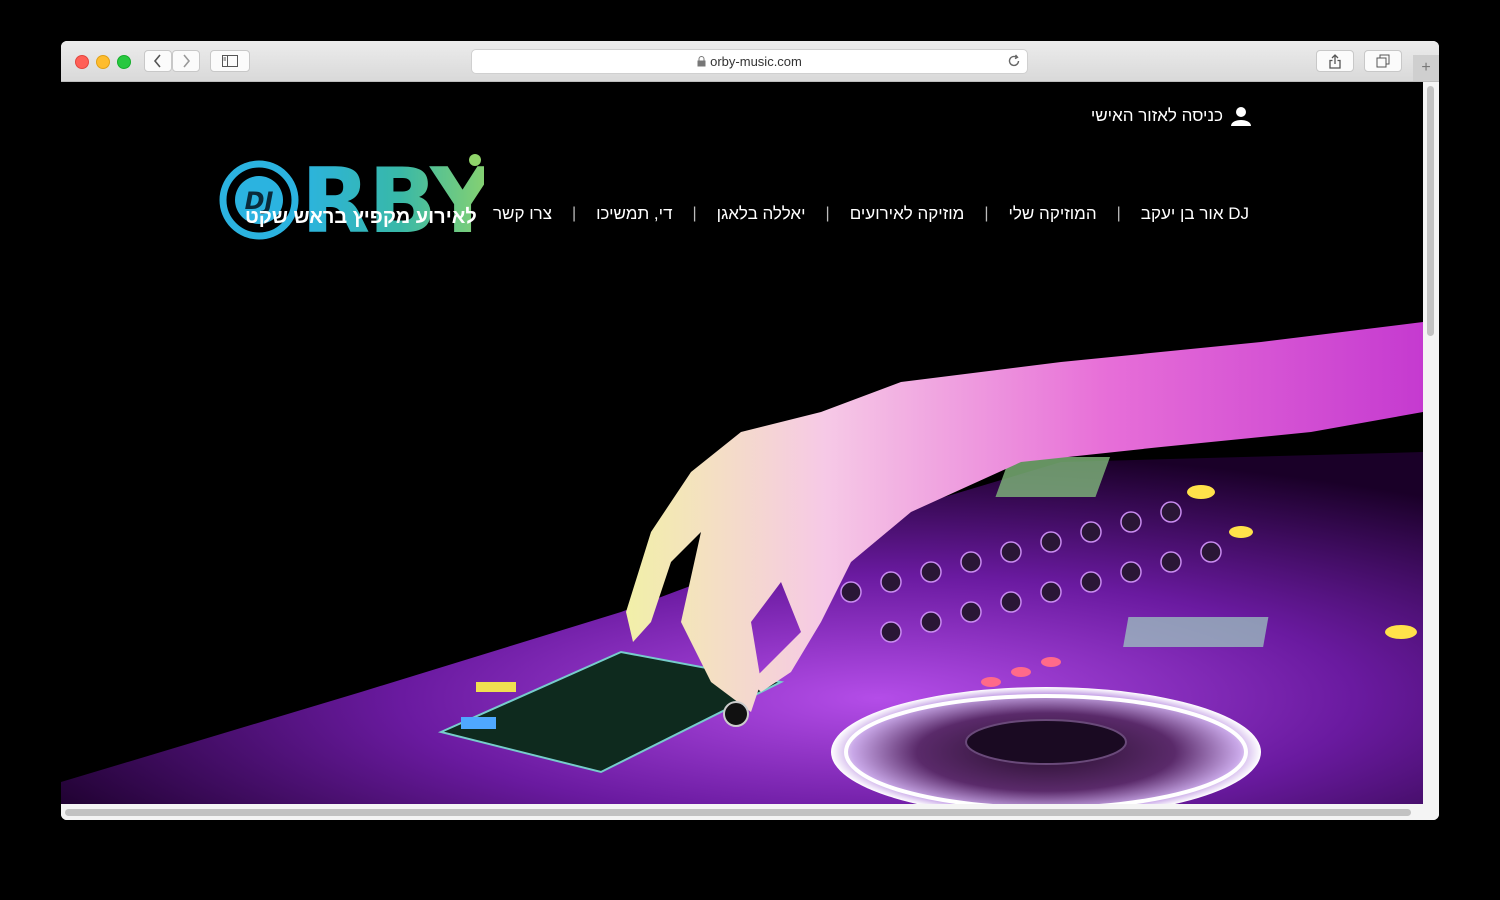  Describe the element at coordinates (82, 62) in the screenshot. I see `close-window-button` at that location.